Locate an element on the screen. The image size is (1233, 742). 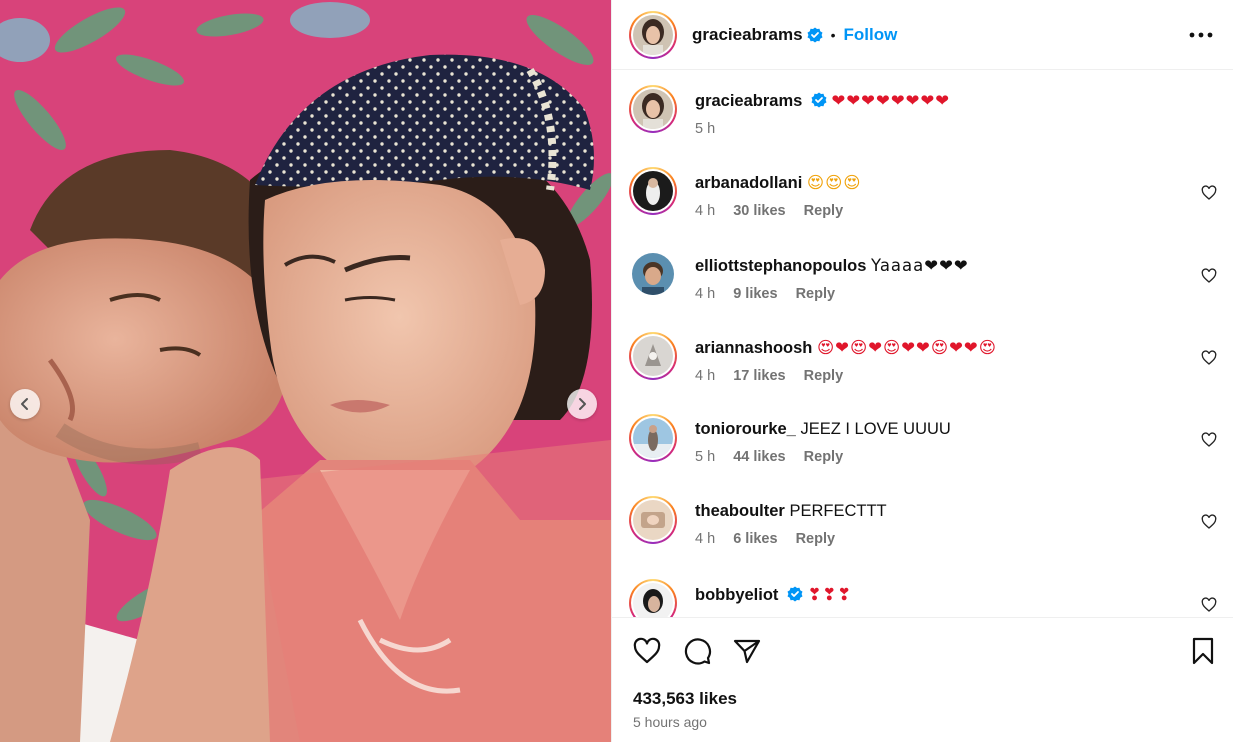
comment-time: 5 h is located at coordinates (705, 457).